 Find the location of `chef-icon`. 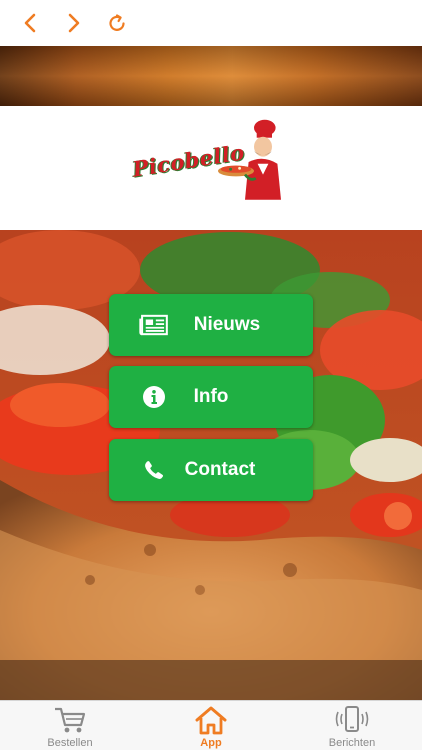

chef-icon is located at coordinates (249, 159).